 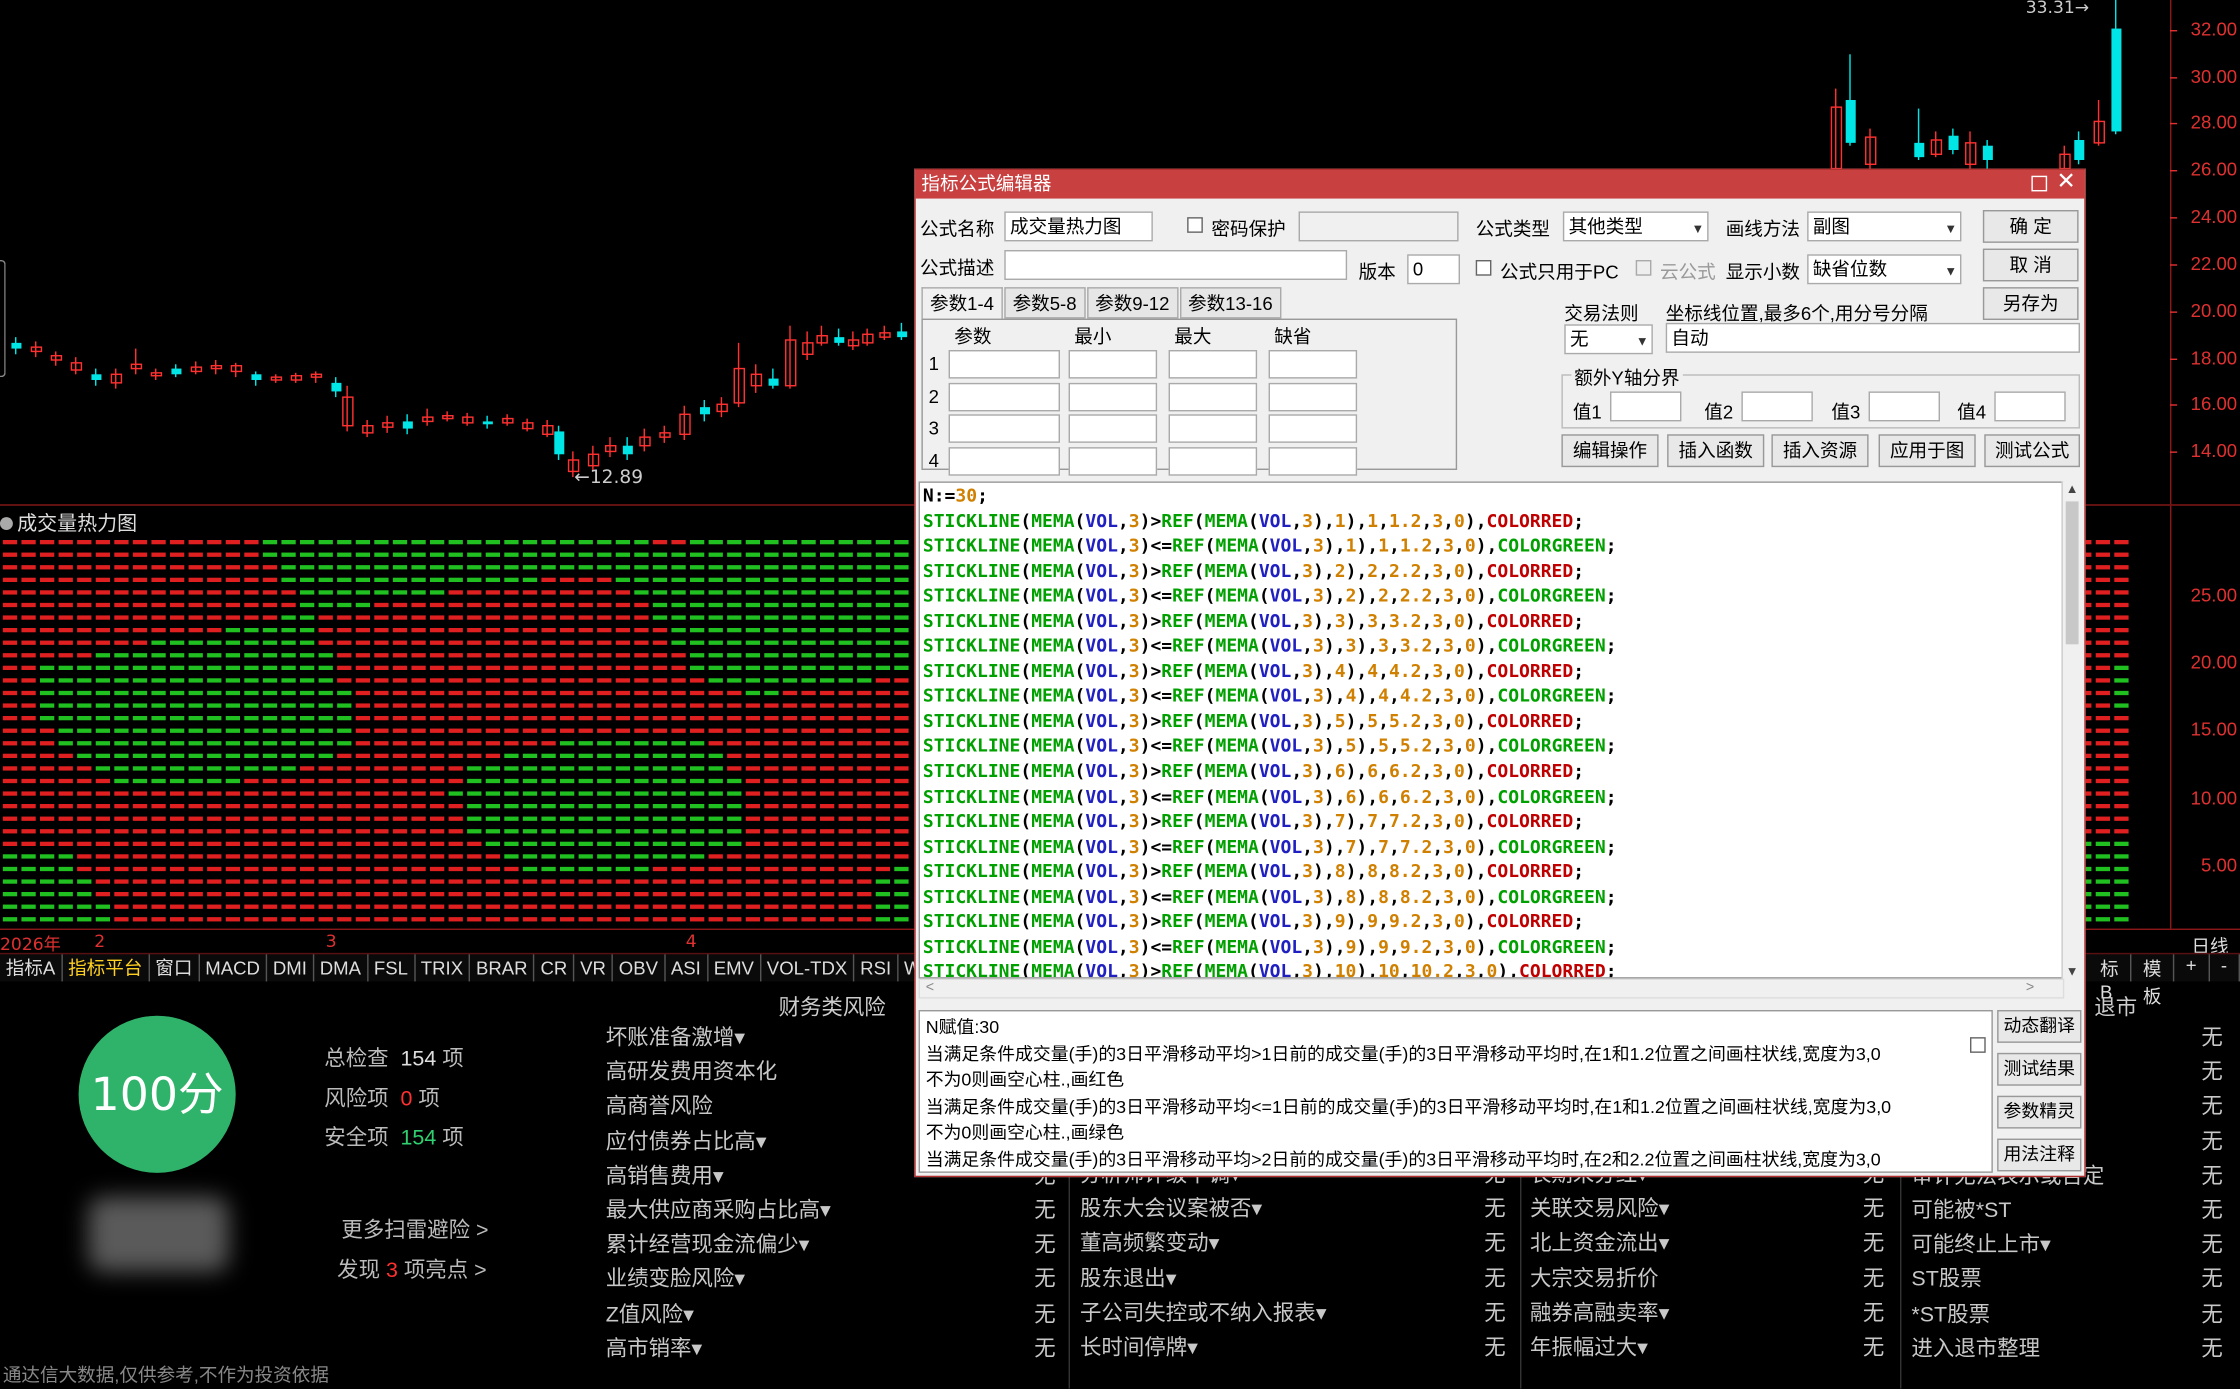 What do you see at coordinates (1707, 1210) in the screenshot?
I see `risk-item: 关联交易风险▾ 无` at bounding box center [1707, 1210].